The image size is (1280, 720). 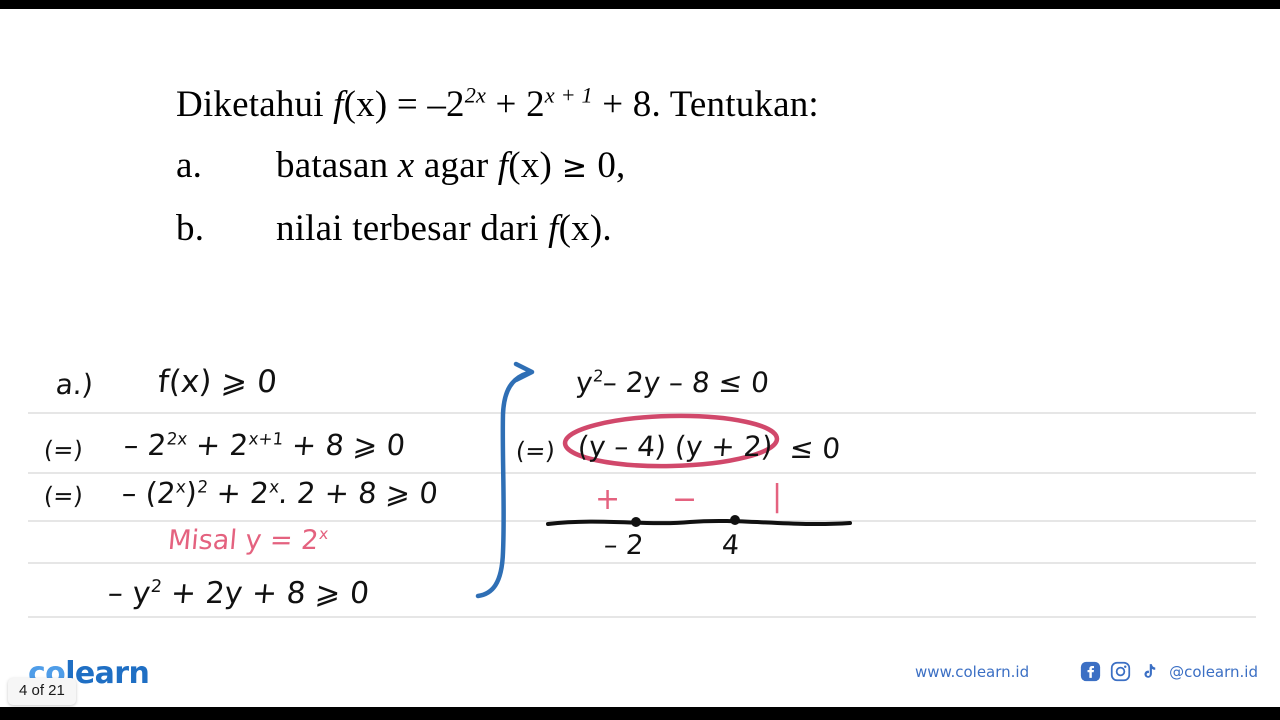 I want to click on l2-term-b: + 2, so click(x=217, y=445).